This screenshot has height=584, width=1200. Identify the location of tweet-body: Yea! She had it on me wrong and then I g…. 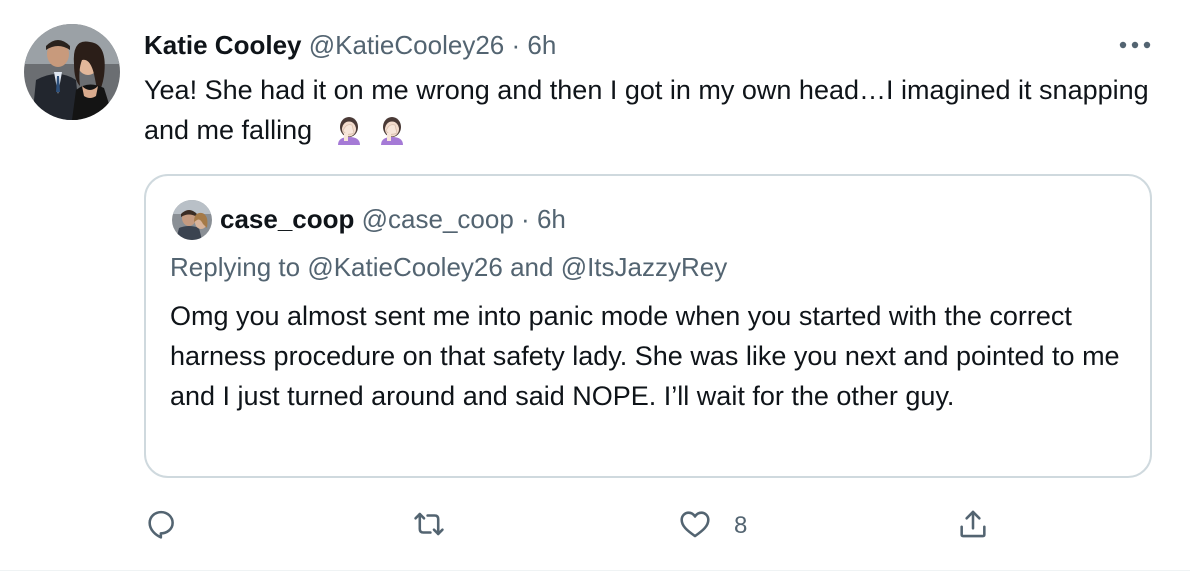
(646, 110).